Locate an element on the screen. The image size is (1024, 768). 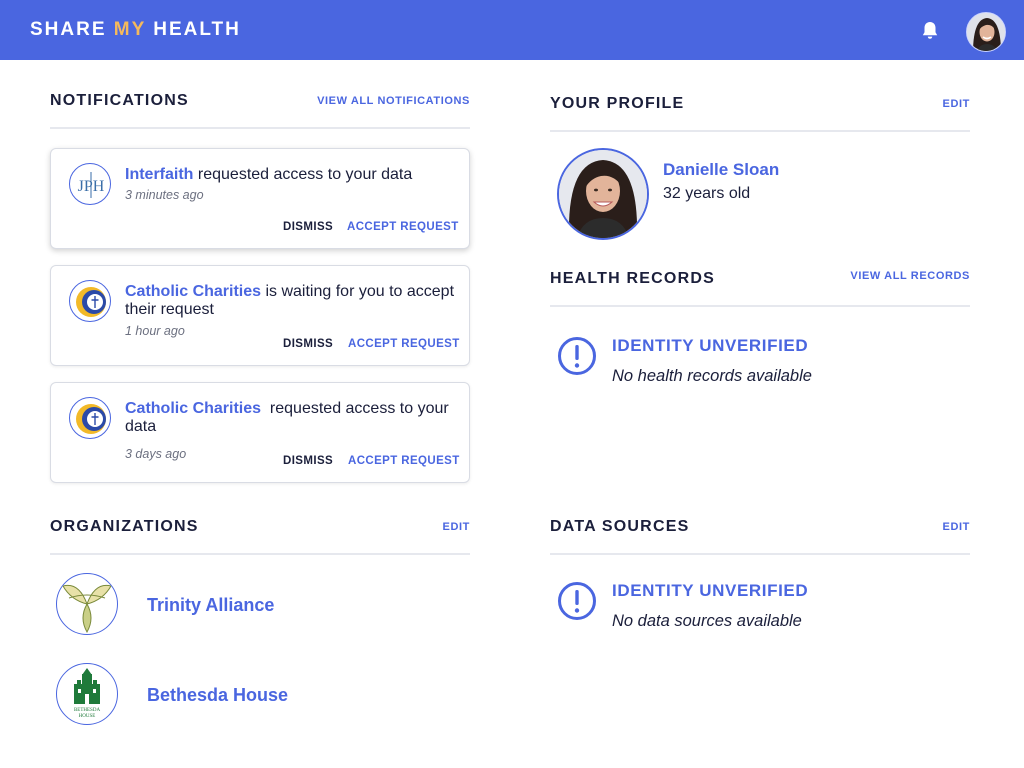
bethesda-logo-text: HOUSE is located at coordinates (87, 716).